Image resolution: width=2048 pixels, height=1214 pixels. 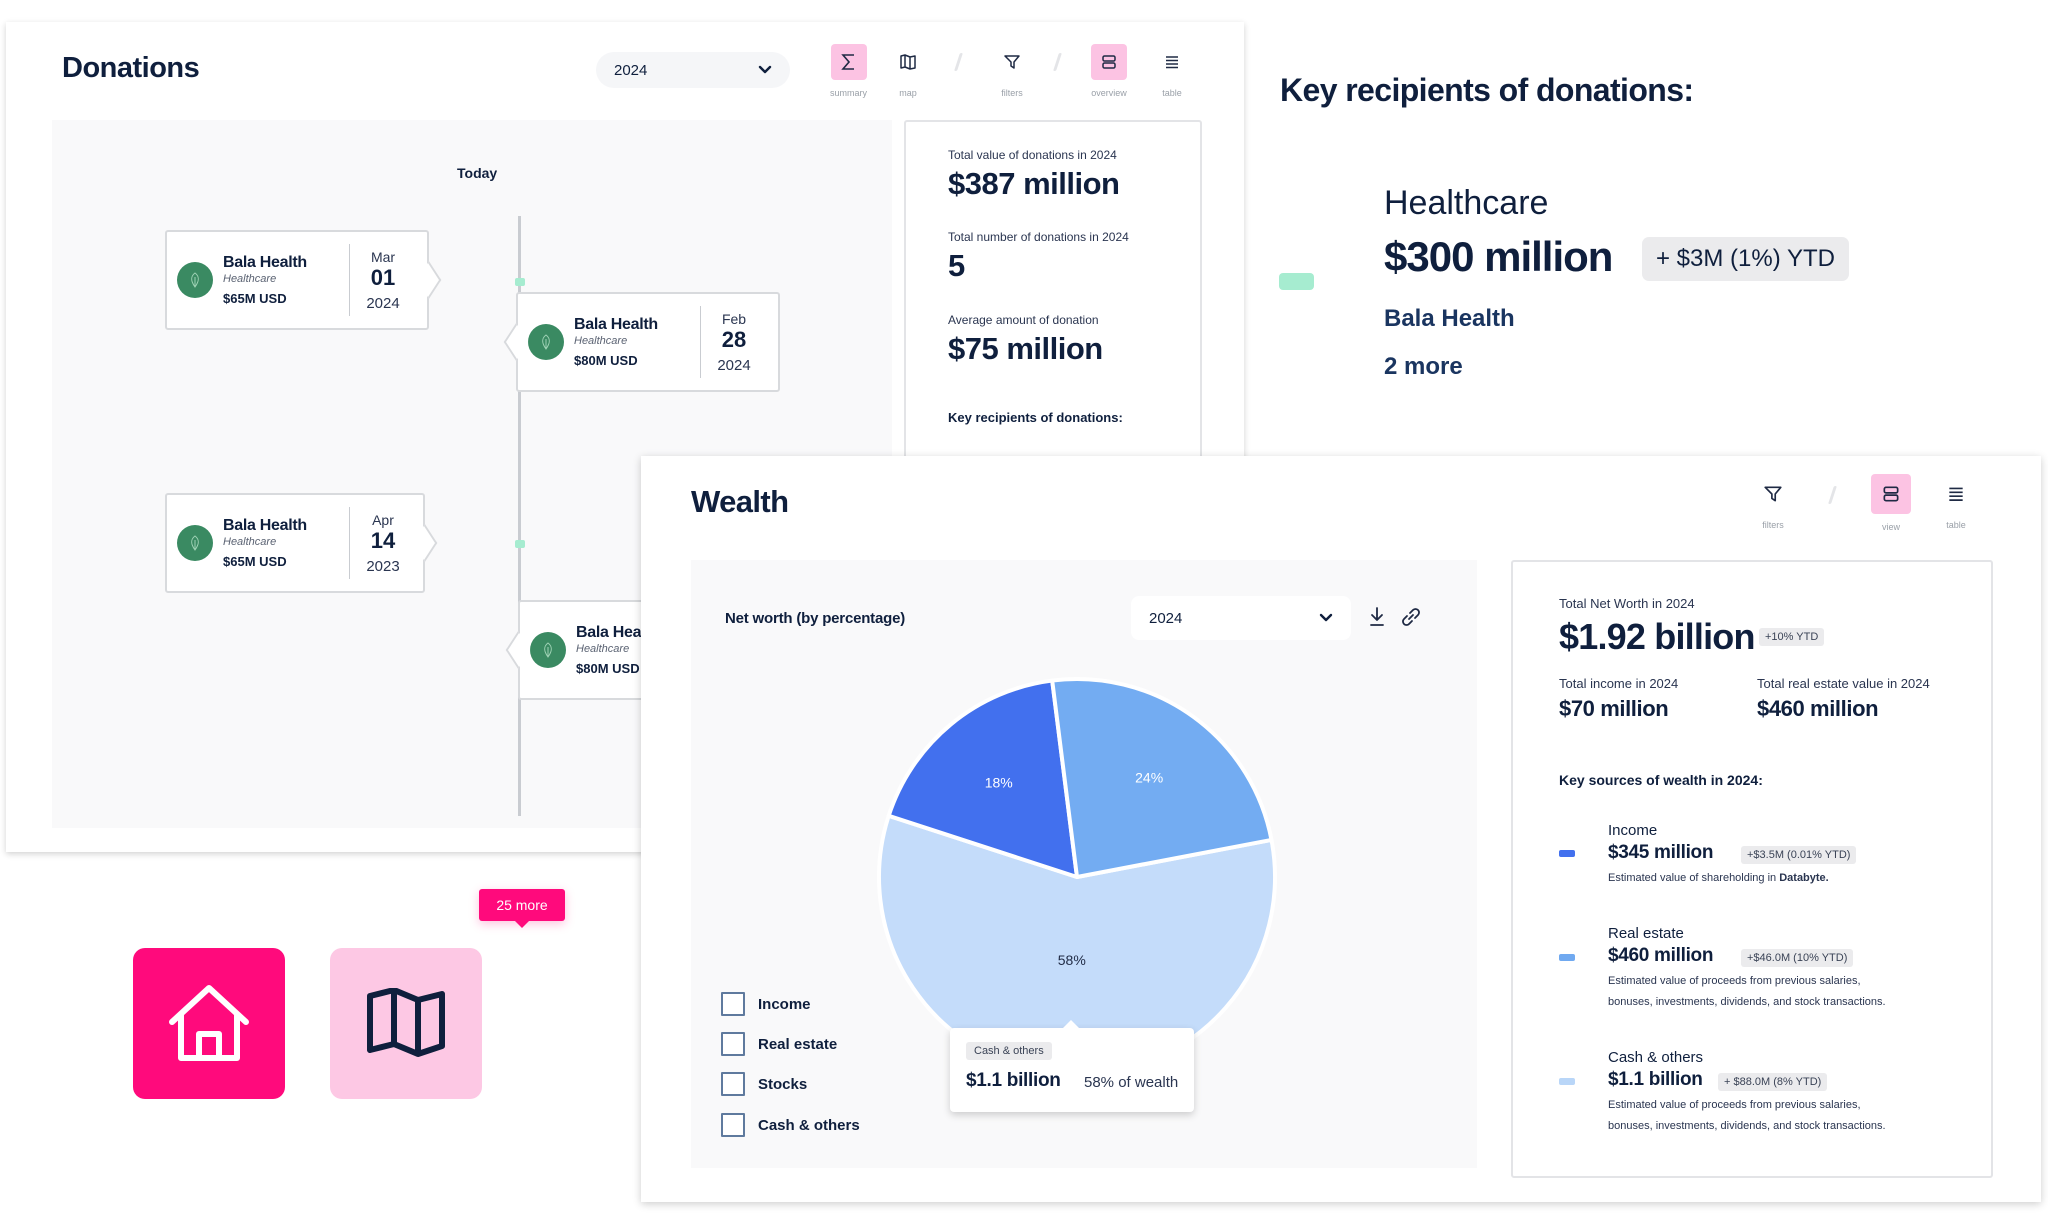 I want to click on toolbar-summary-label: summary, so click(x=849, y=93).